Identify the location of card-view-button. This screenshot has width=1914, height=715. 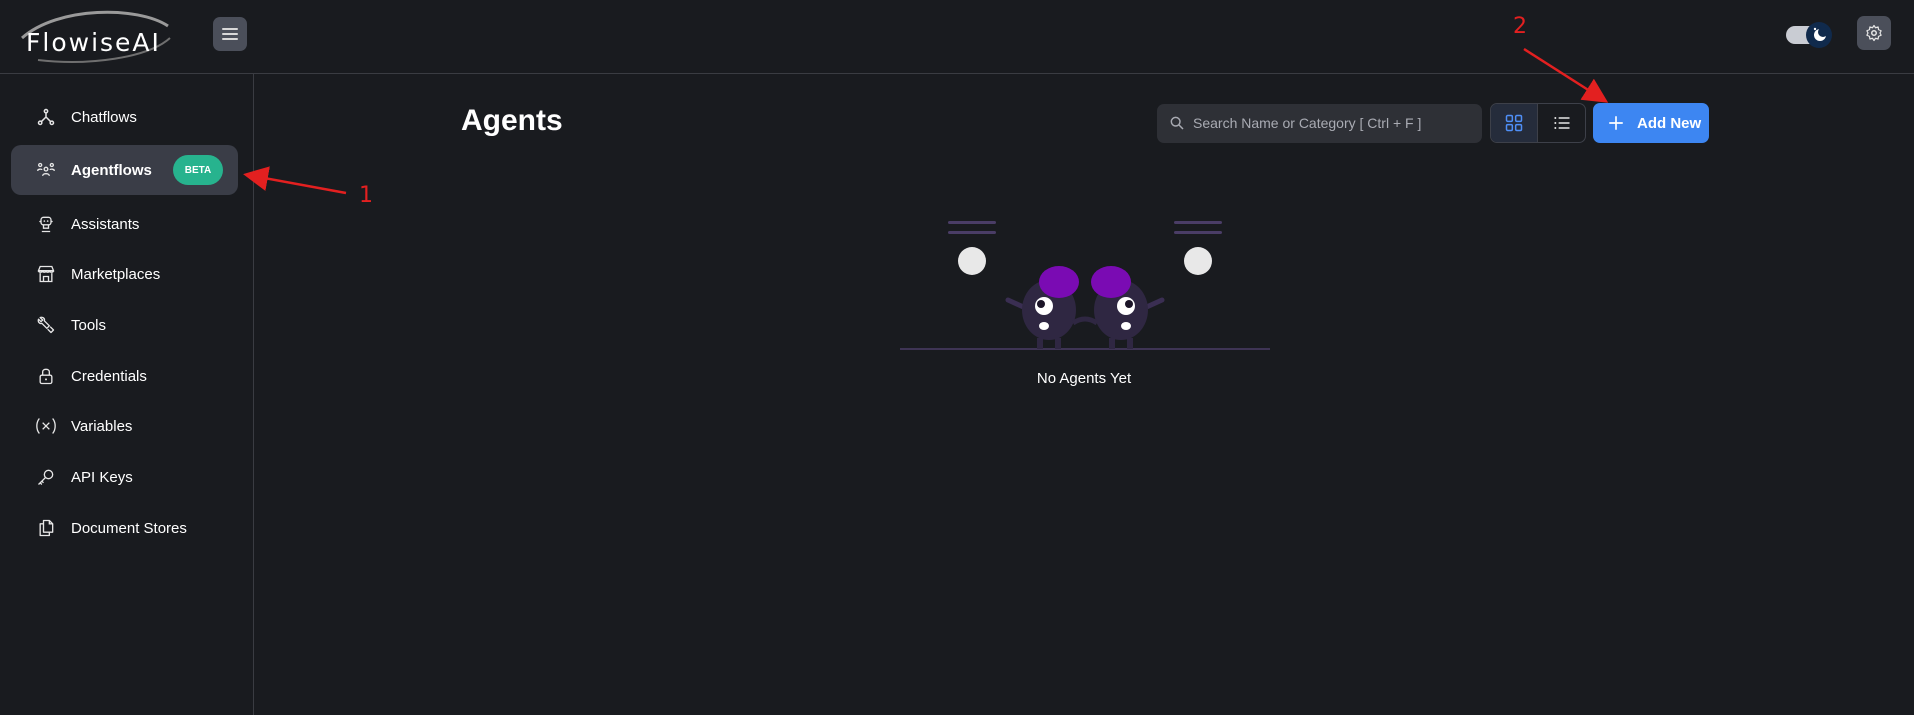
(1515, 123).